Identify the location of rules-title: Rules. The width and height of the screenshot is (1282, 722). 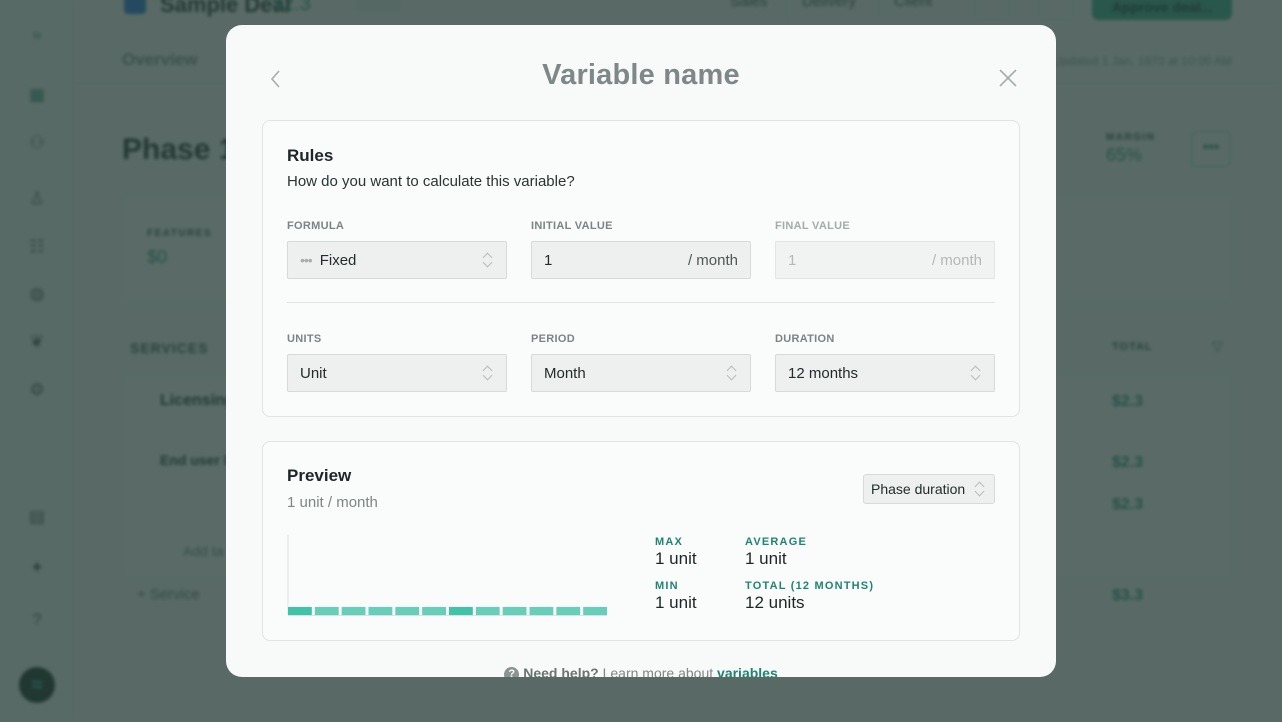
(310, 155).